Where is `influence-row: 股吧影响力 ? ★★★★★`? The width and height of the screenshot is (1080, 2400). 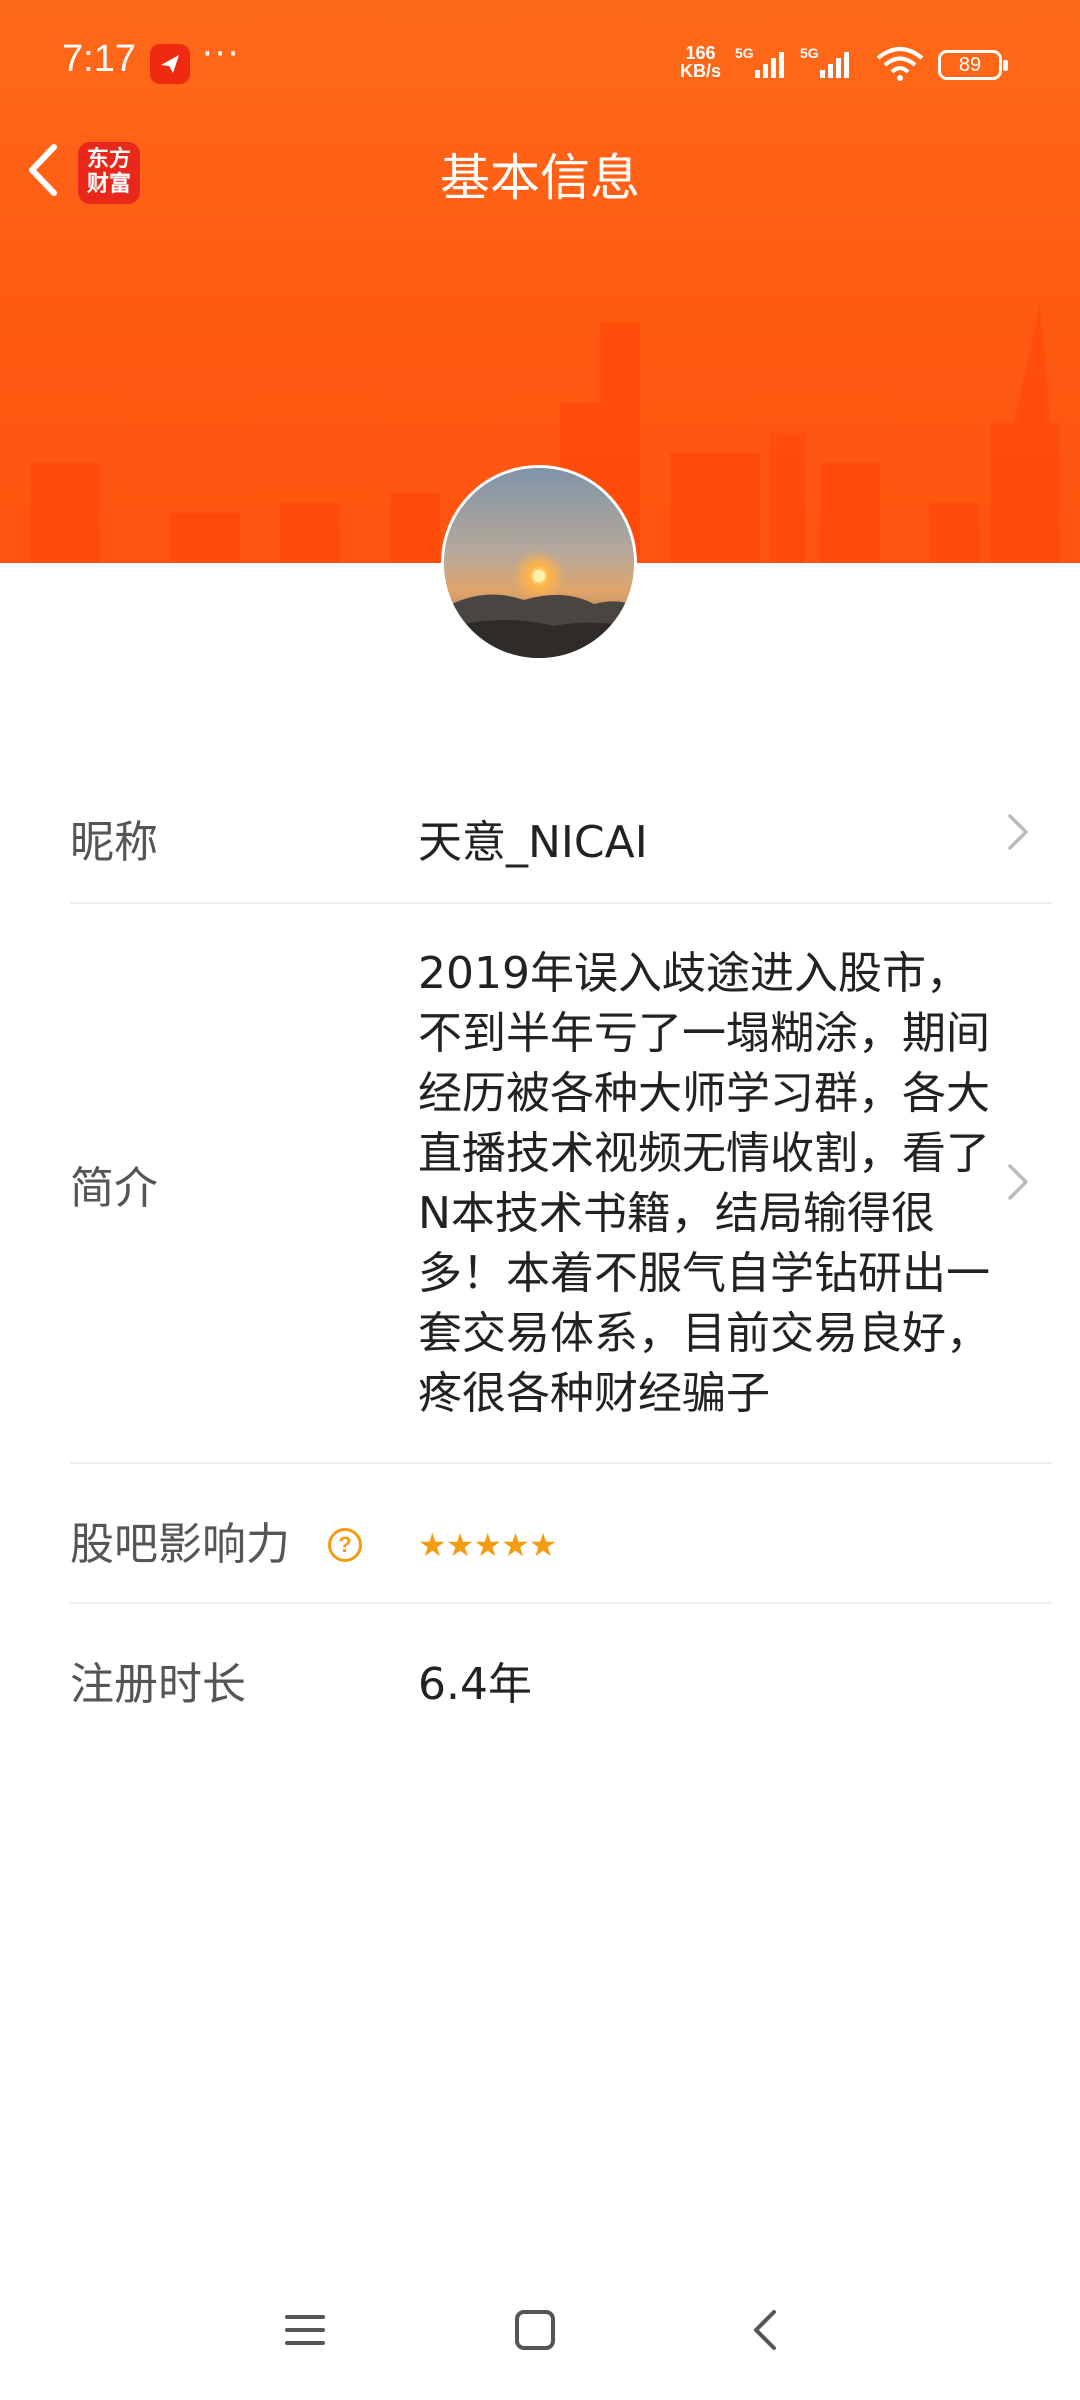 influence-row: 股吧影响力 ? ★★★★★ is located at coordinates (561, 1534).